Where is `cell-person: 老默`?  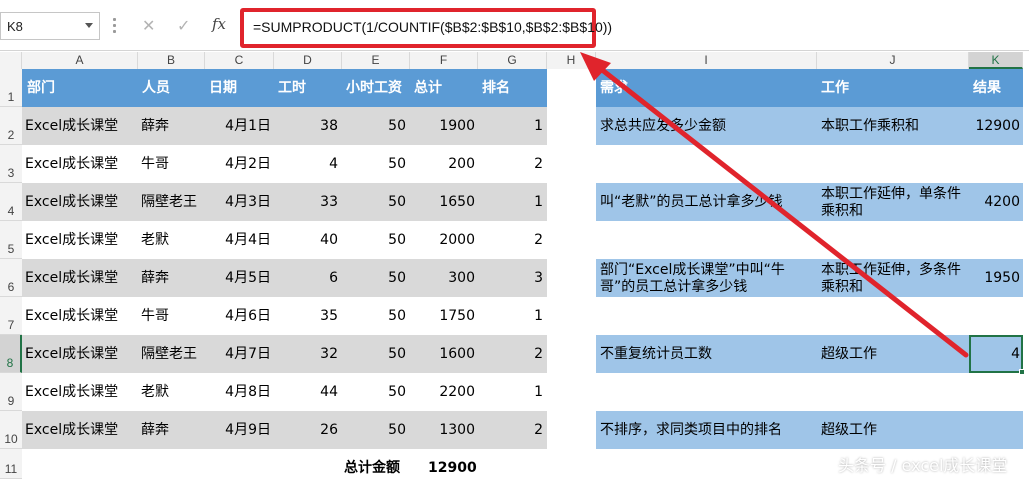 cell-person: 老默 is located at coordinates (173, 392).